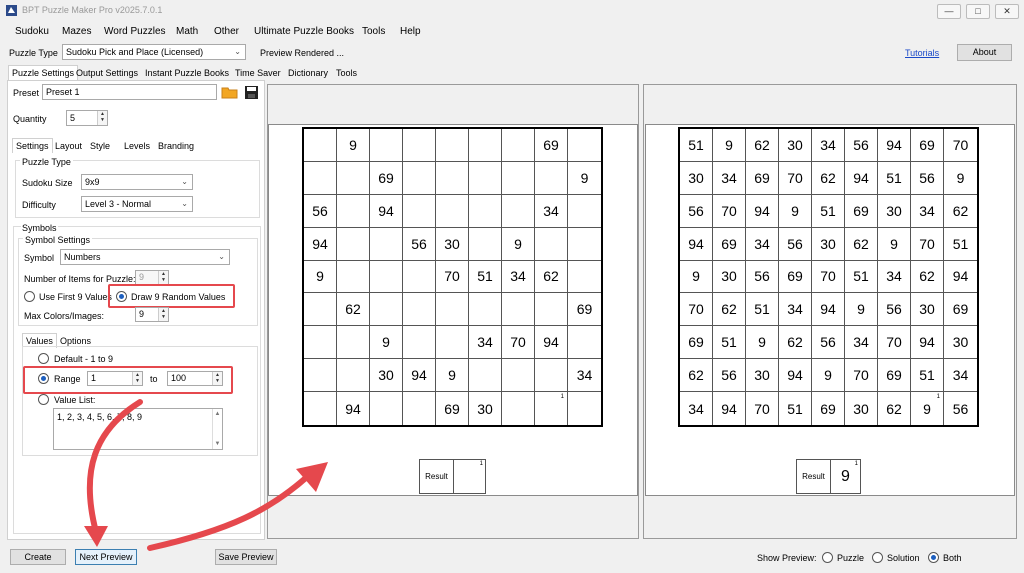 The height and width of the screenshot is (573, 1024). Describe the element at coordinates (861, 343) in the screenshot. I see `grid-cell: 34` at that location.